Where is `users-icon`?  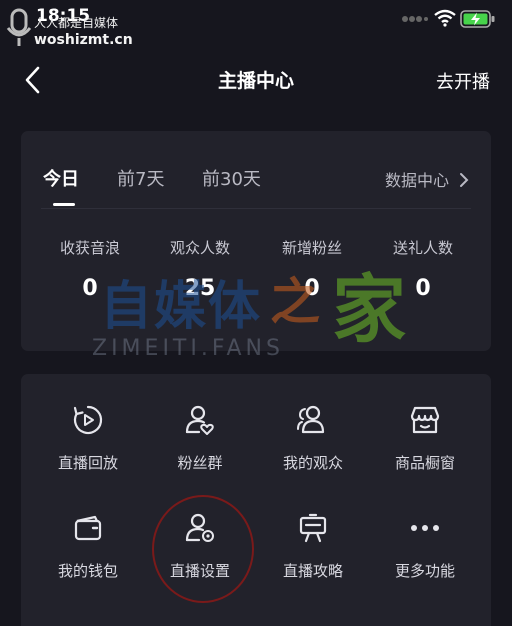 users-icon is located at coordinates (313, 420).